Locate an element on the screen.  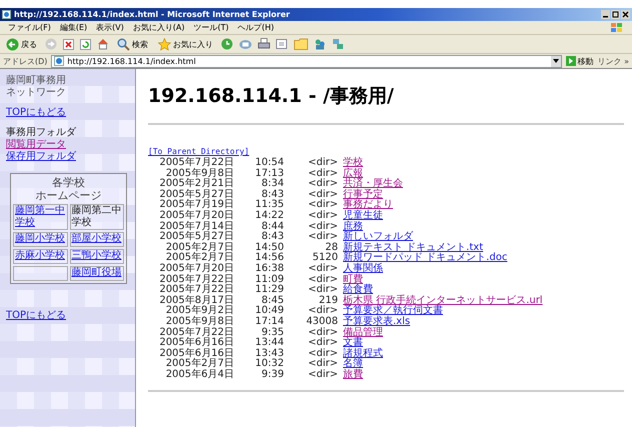
menu-item: ツール(T) is located at coordinates (211, 27).